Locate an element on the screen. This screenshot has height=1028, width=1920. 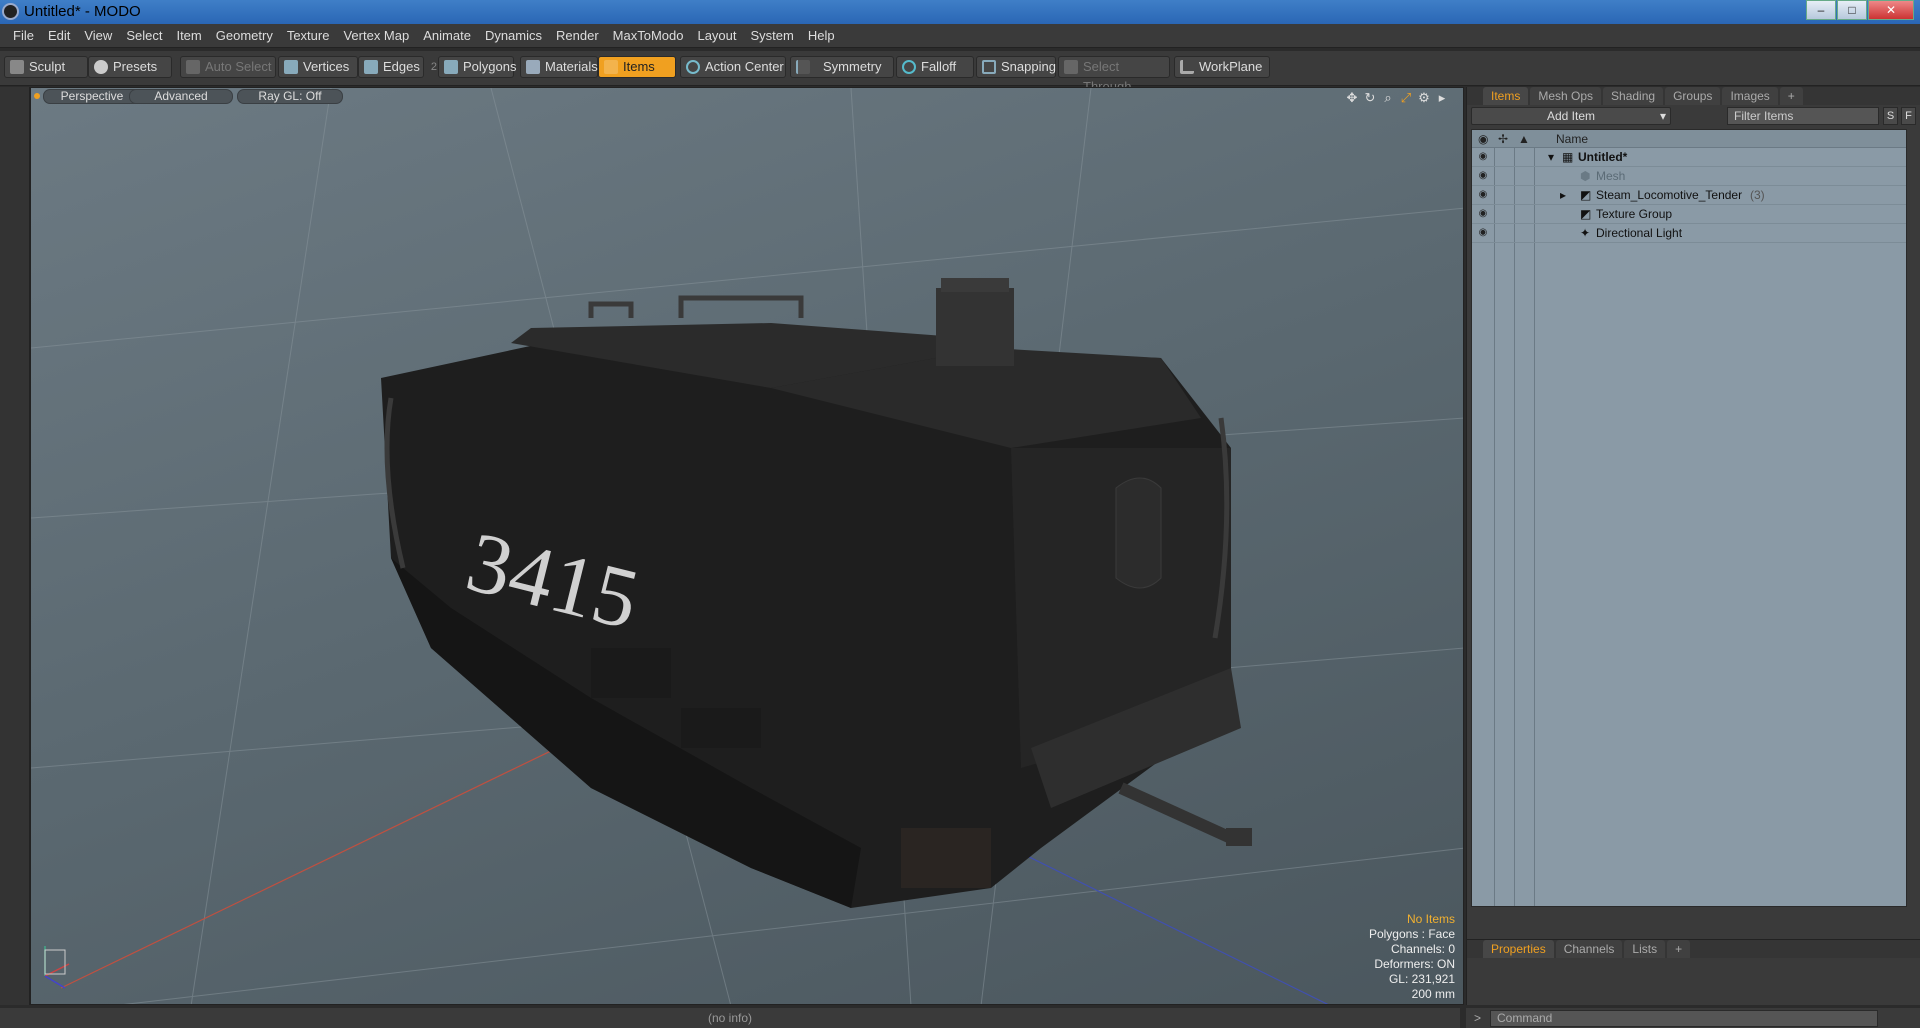
tree-header: ◉ ✢ ▲ Name is located at coordinates (1689, 139).